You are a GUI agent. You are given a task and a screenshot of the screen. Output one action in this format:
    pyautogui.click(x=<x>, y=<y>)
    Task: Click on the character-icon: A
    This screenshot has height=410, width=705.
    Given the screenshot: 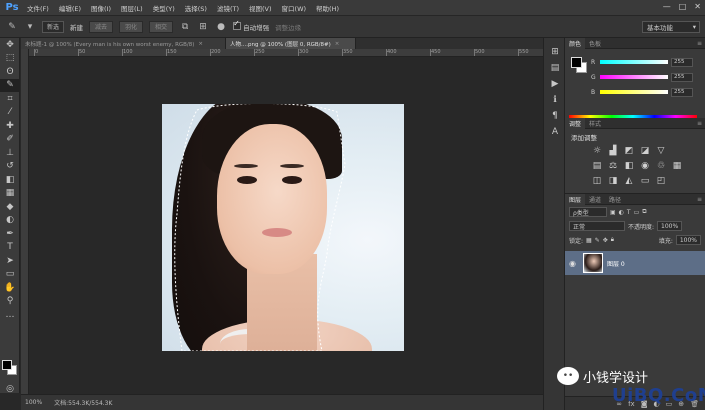 What is the action you would take?
    pyautogui.click(x=555, y=132)
    